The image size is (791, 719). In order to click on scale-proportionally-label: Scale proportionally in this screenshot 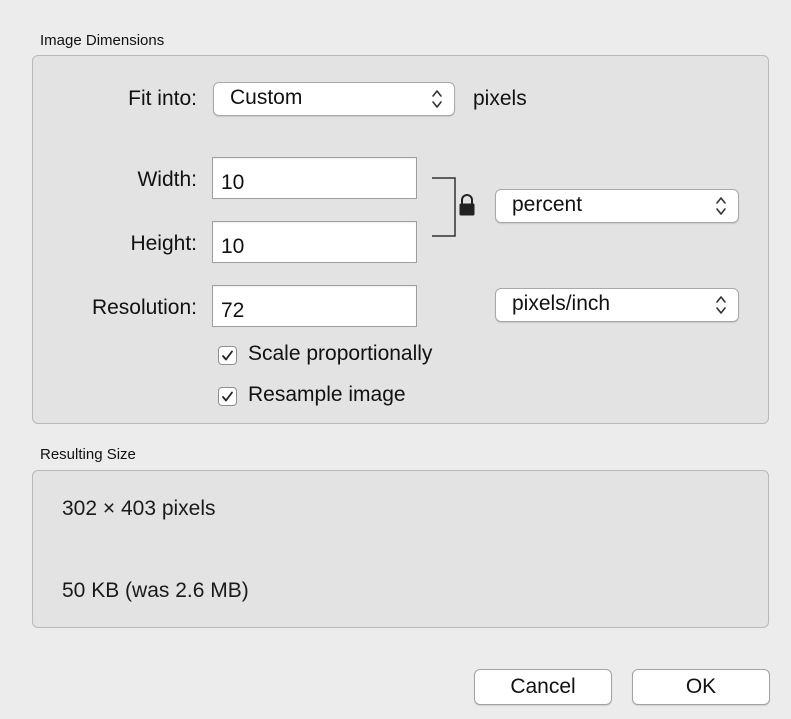, I will do `click(340, 353)`.